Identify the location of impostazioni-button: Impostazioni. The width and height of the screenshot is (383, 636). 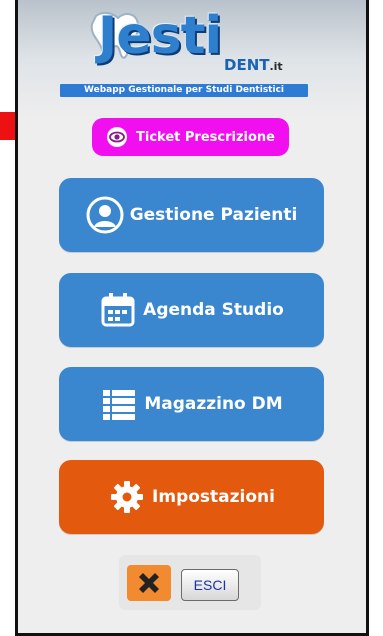
(191, 497).